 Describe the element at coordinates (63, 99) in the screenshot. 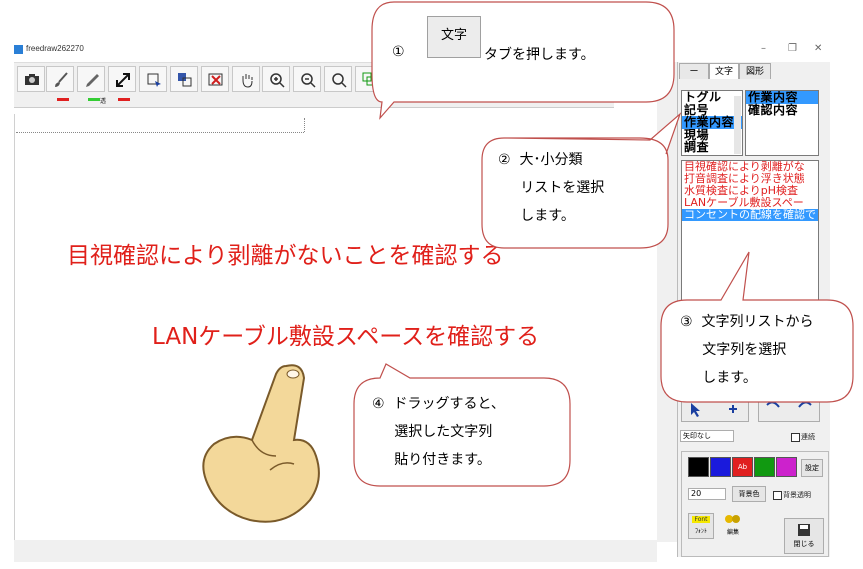

I see `brush-color-indicator` at that location.